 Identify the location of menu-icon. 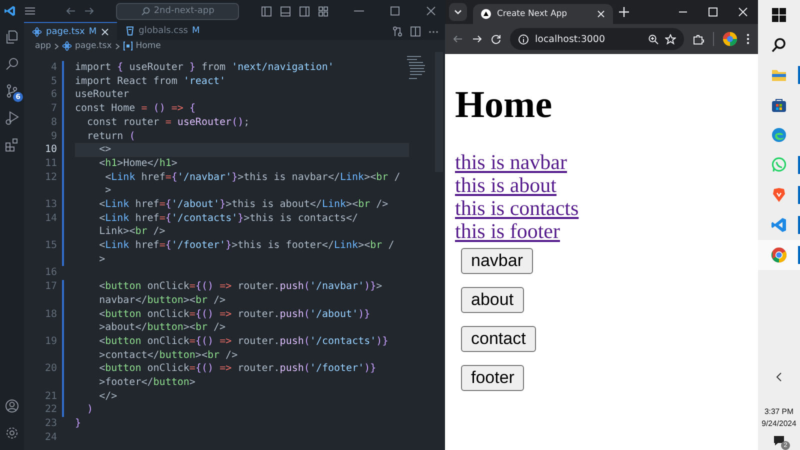
(30, 11).